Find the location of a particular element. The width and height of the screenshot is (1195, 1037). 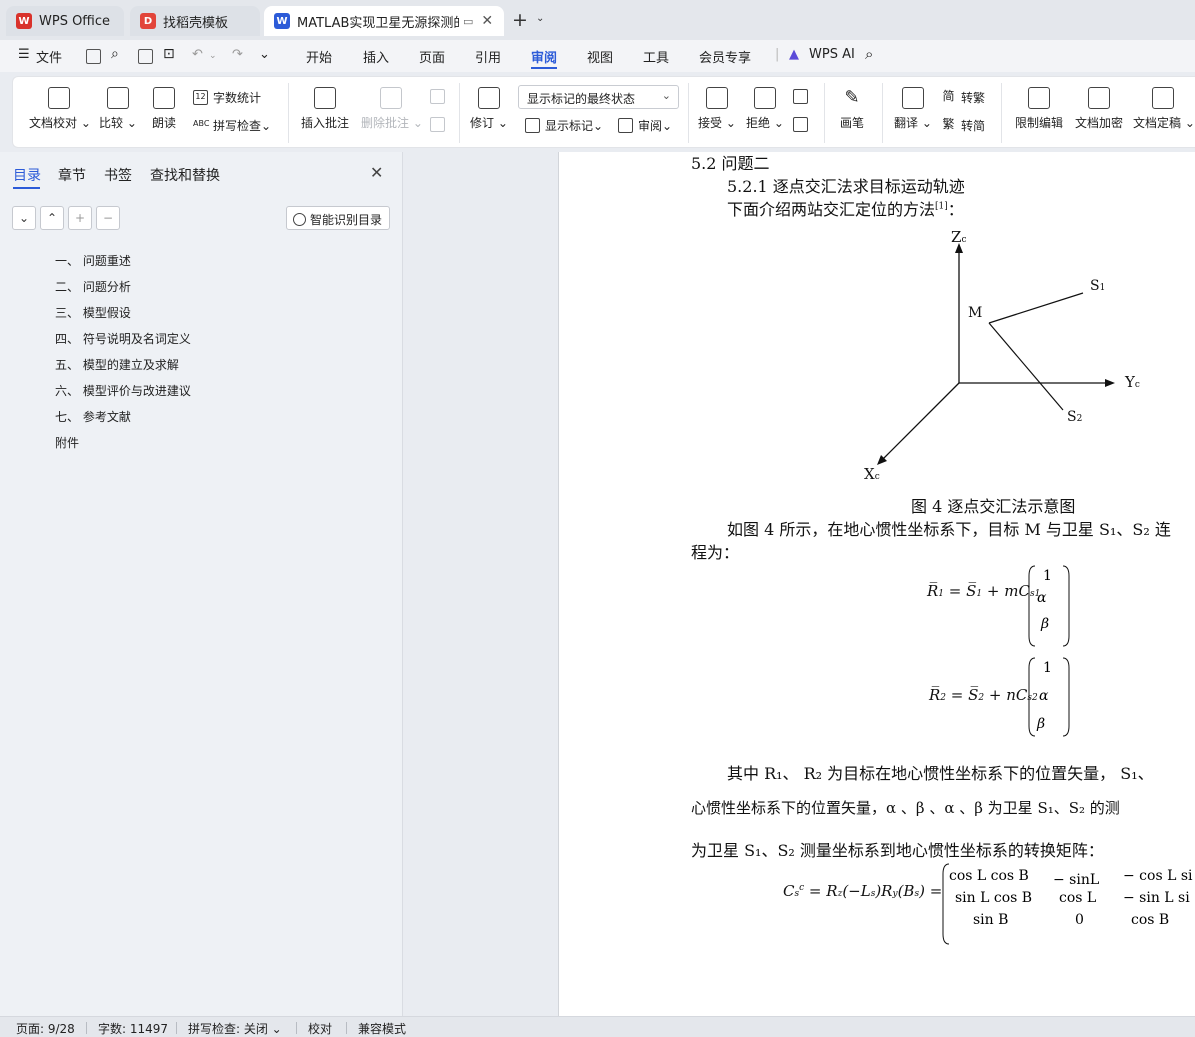

accept-button: 接受 ⌄ is located at coordinates (717, 109).